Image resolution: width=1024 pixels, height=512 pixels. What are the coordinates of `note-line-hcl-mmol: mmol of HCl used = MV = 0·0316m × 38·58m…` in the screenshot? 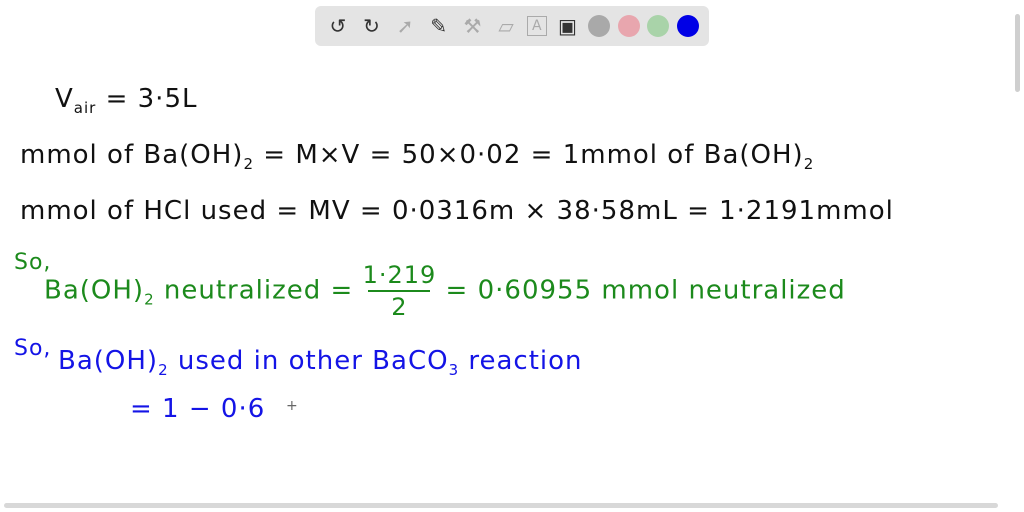 It's located at (457, 211).